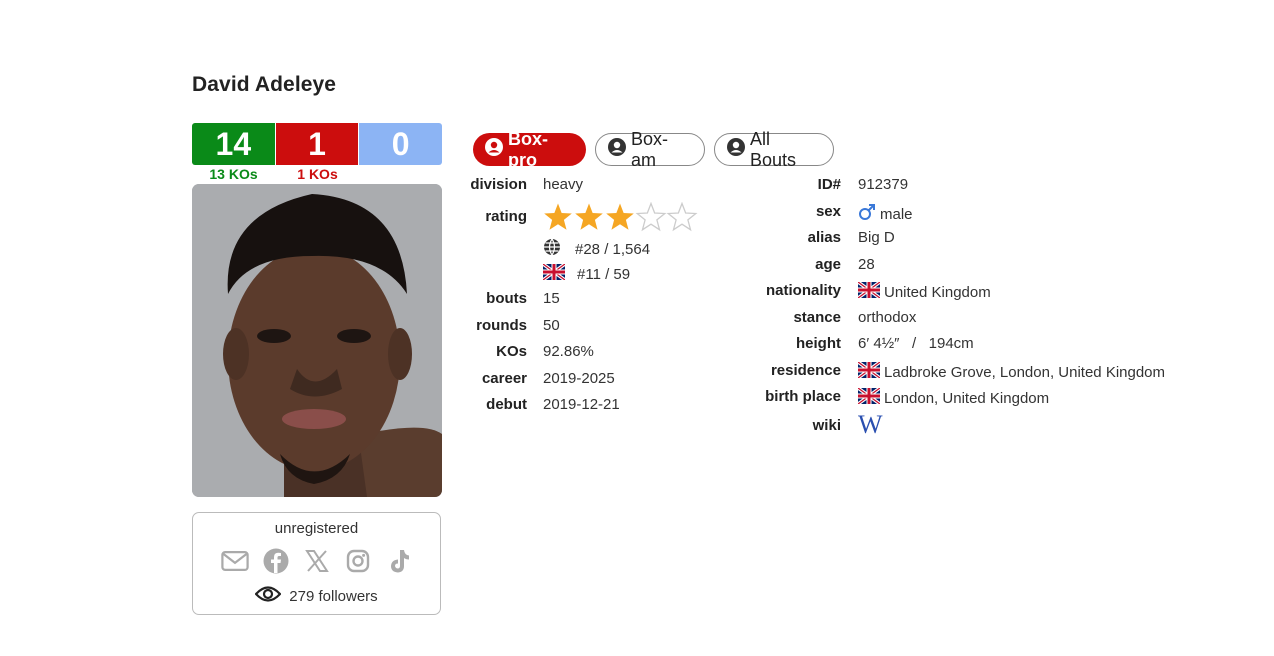 Image resolution: width=1274 pixels, height=656 pixels. What do you see at coordinates (828, 264) in the screenshot?
I see `age-label: age` at bounding box center [828, 264].